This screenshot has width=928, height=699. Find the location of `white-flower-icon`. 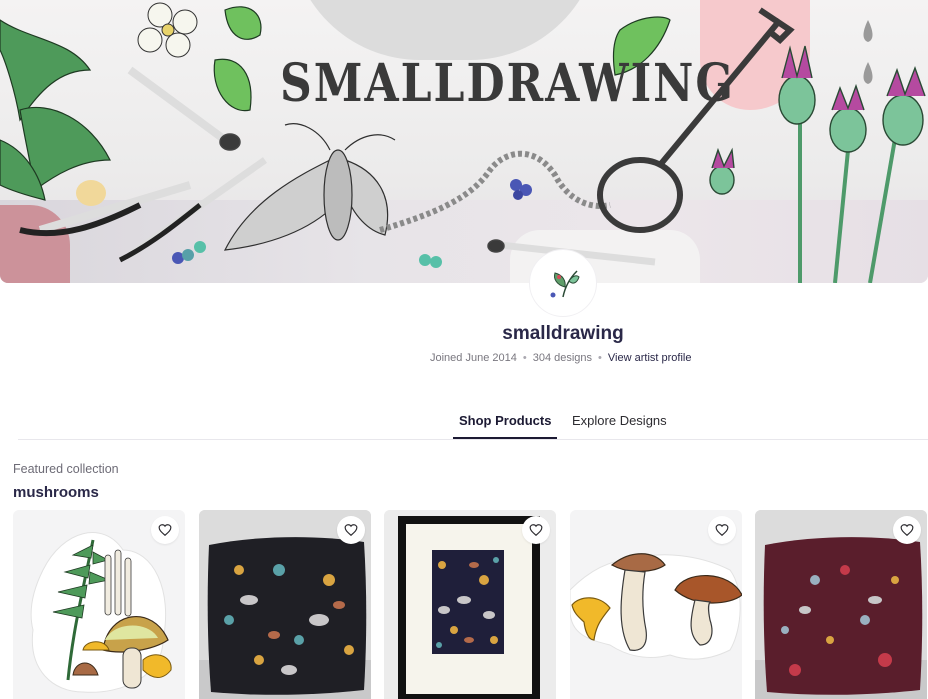

white-flower-icon is located at coordinates (167, 30).